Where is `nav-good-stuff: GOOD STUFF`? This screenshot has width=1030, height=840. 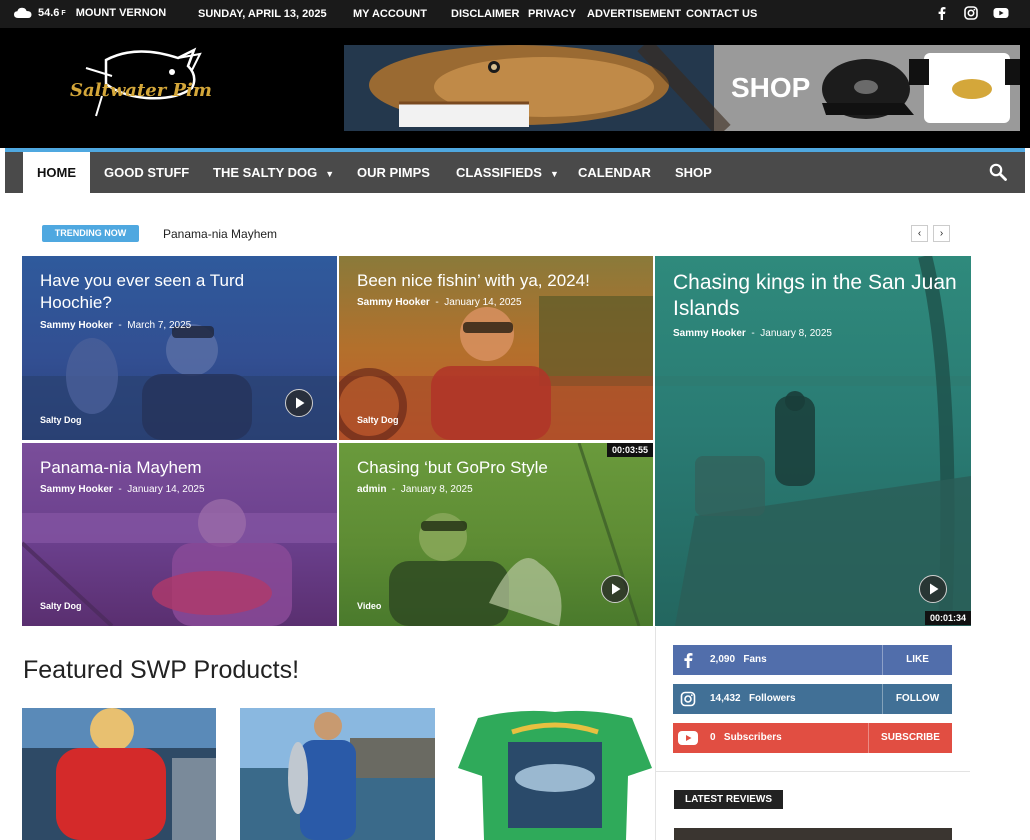
nav-good-stuff: GOOD STUFF is located at coordinates (146, 172).